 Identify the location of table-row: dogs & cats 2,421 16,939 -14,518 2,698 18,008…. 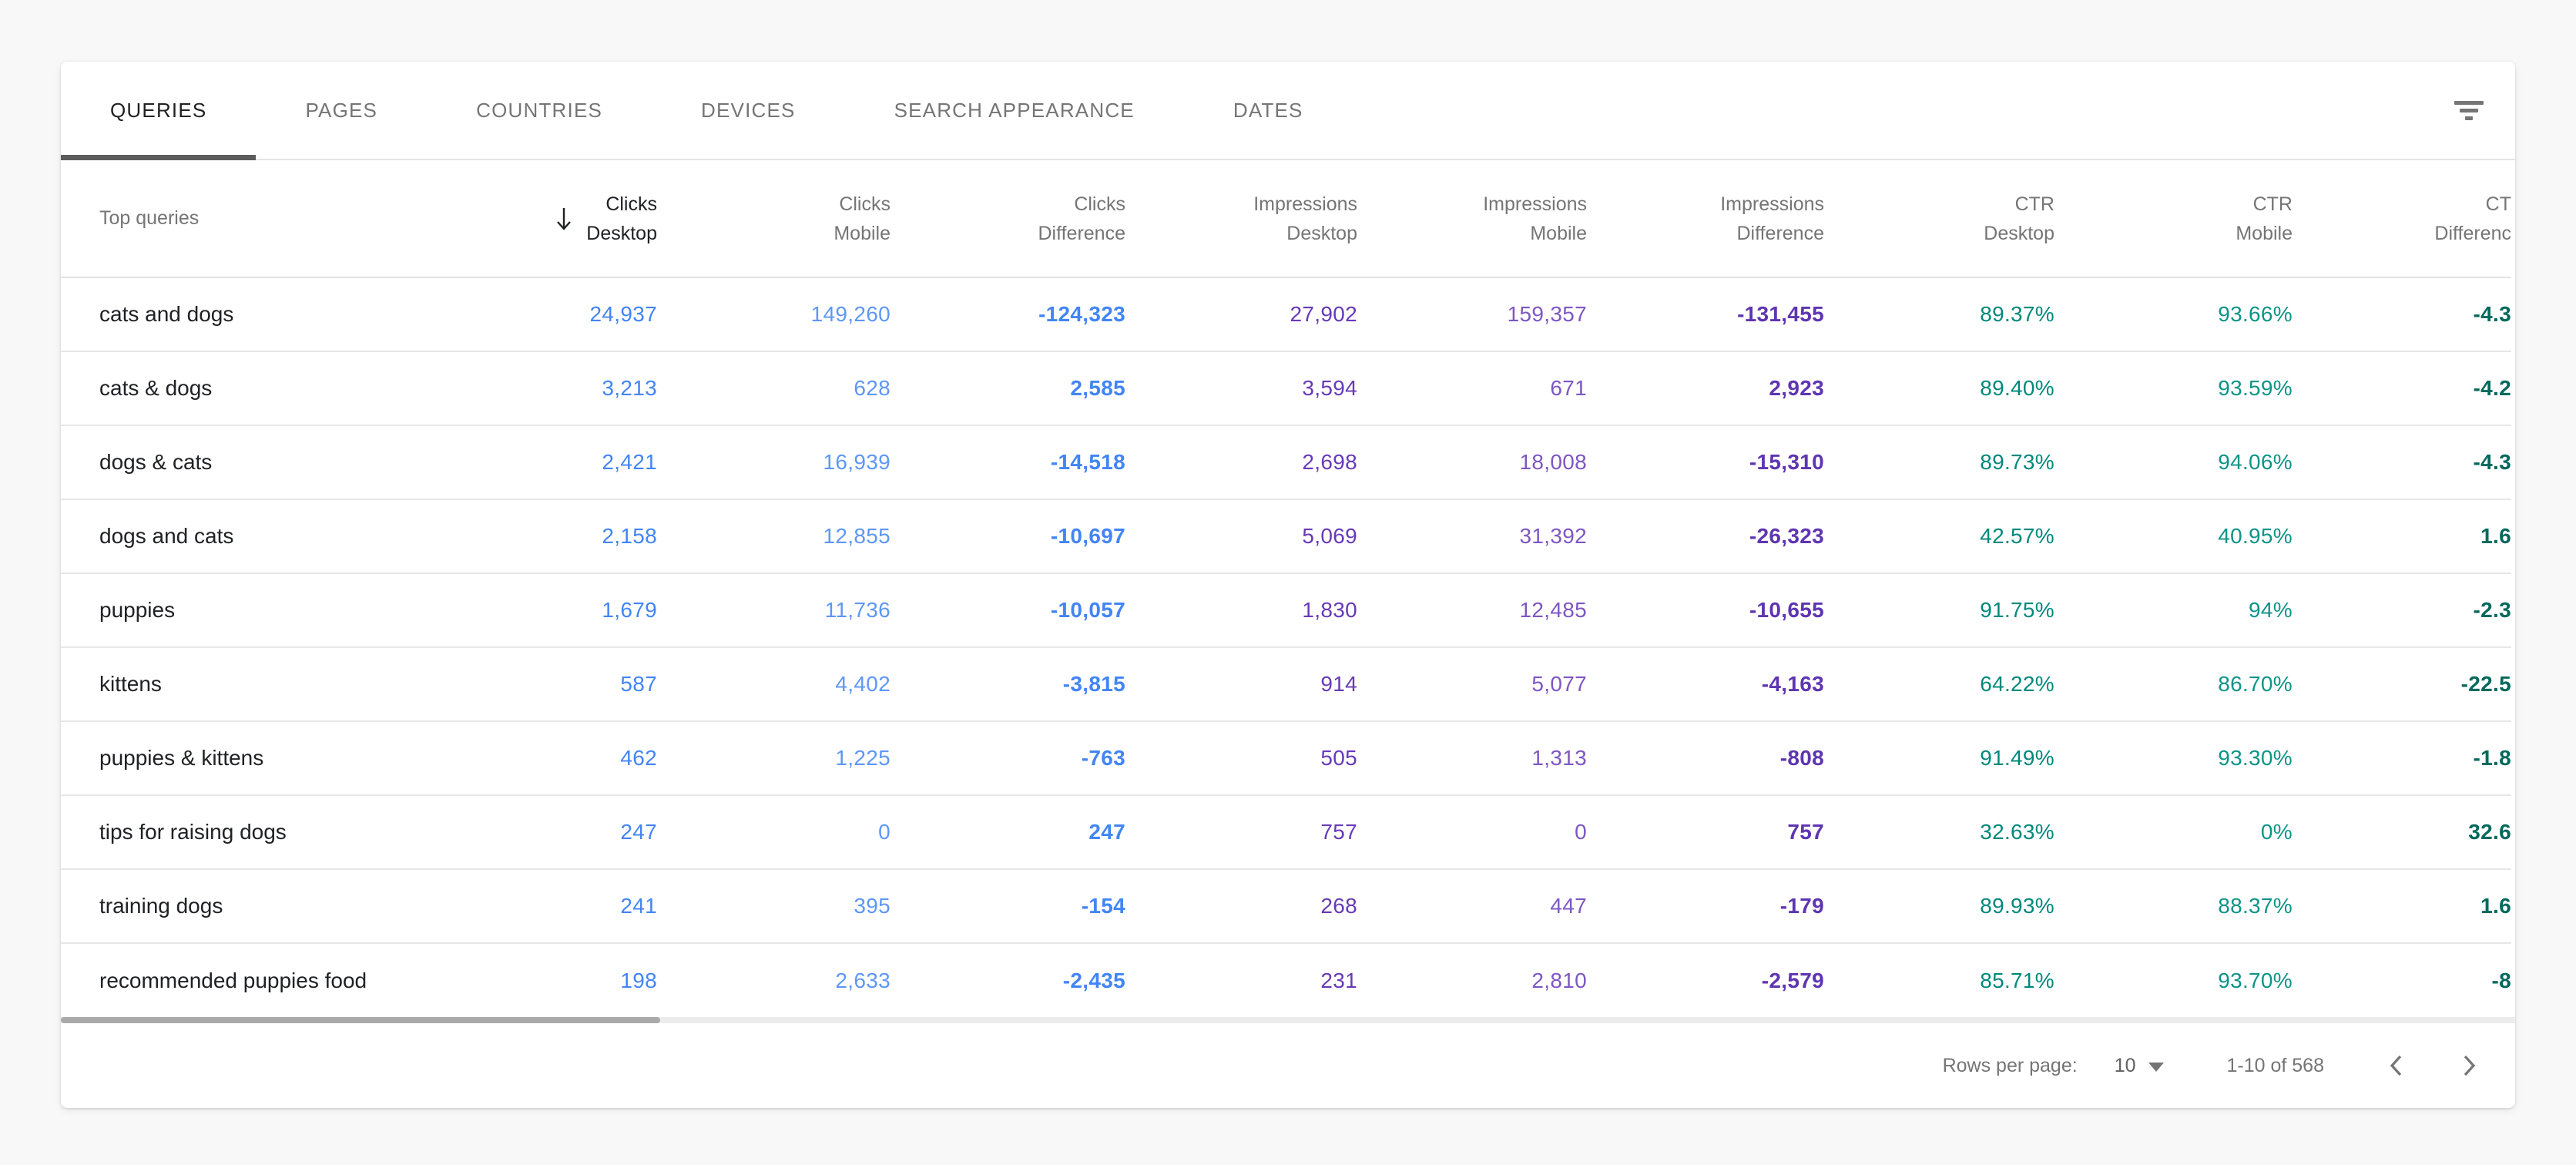
(1286, 462).